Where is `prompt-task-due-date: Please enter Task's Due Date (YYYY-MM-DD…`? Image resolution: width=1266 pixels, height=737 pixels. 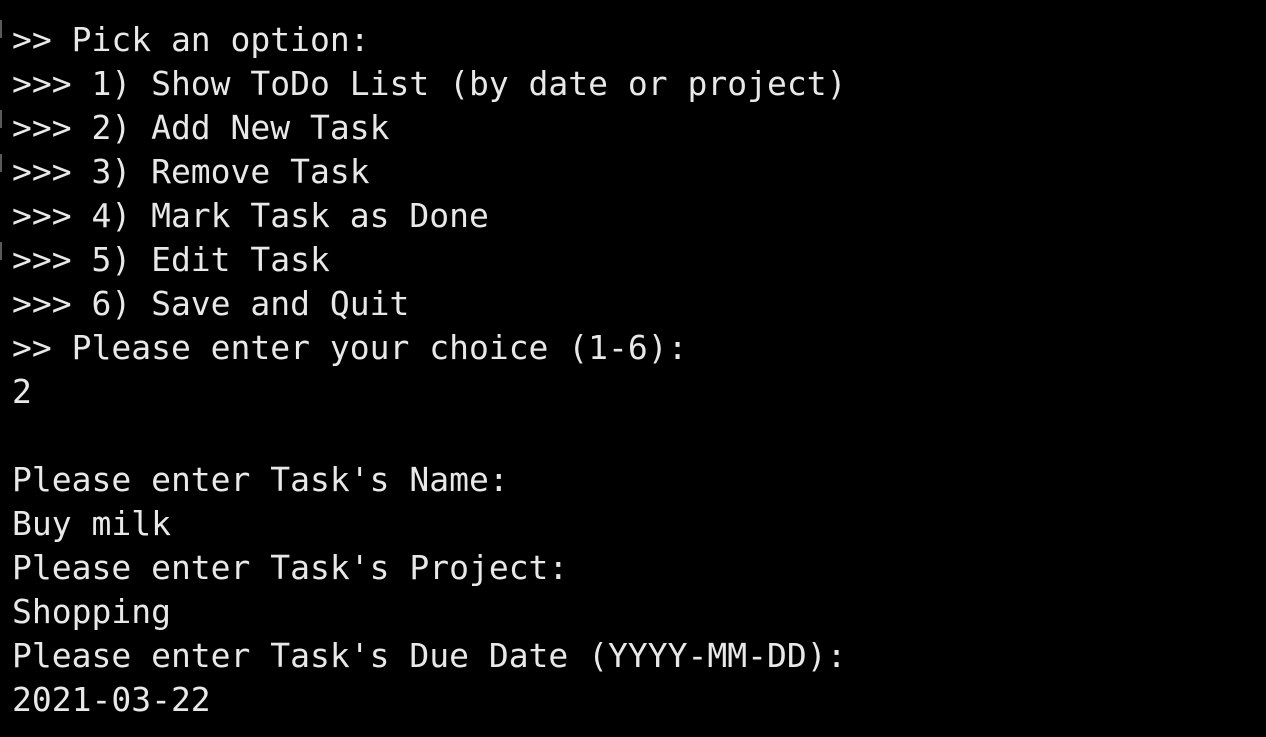 prompt-task-due-date: Please enter Task's Due Date (YYYY-MM-DD… is located at coordinates (429, 655).